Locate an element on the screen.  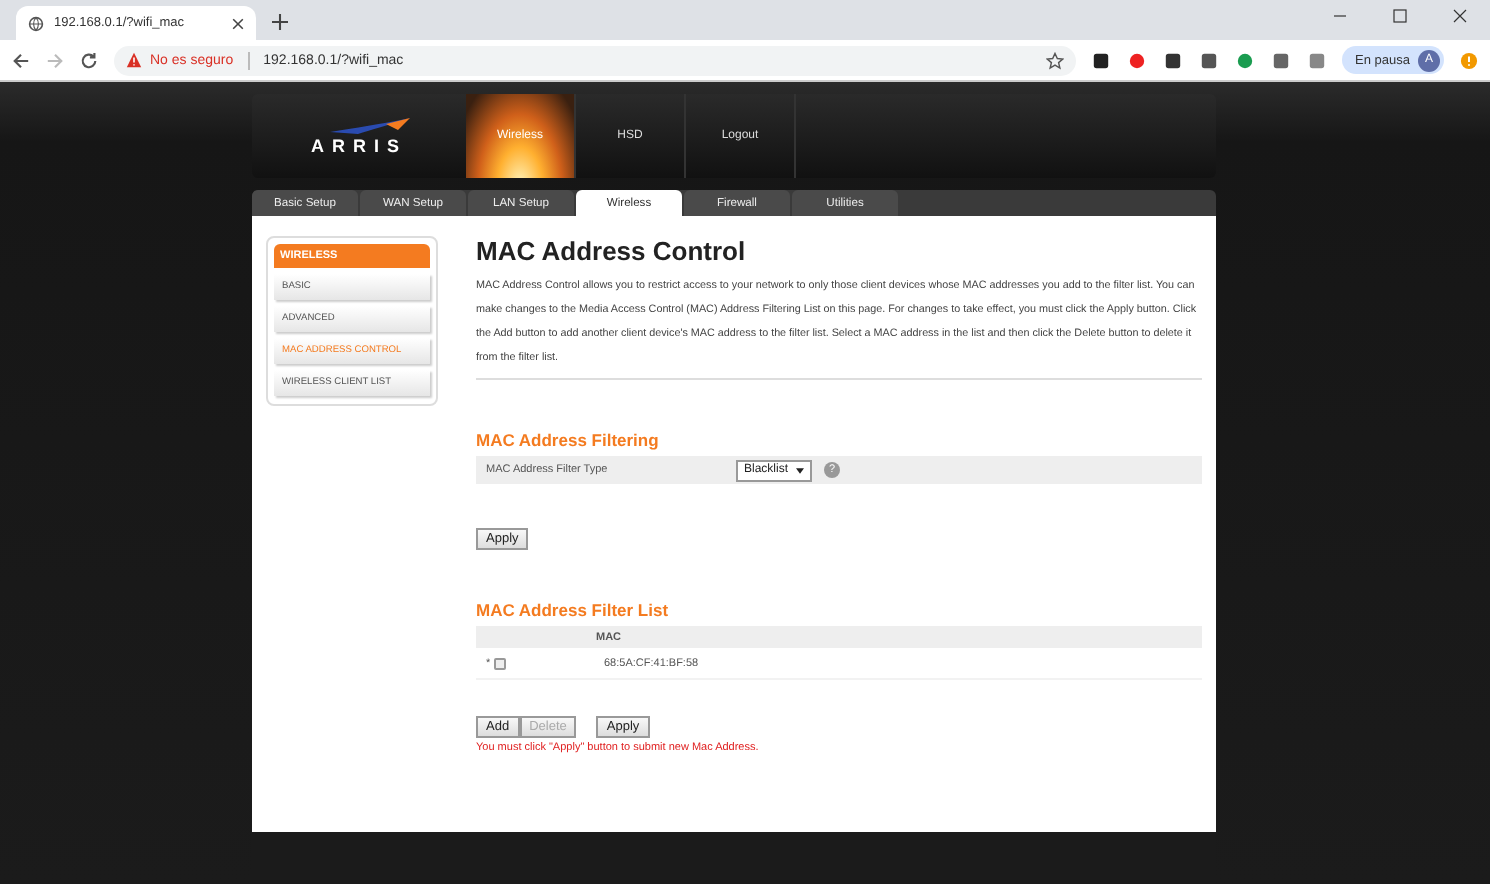
page-title: MAC Address Control is located at coordinates (612, 251).